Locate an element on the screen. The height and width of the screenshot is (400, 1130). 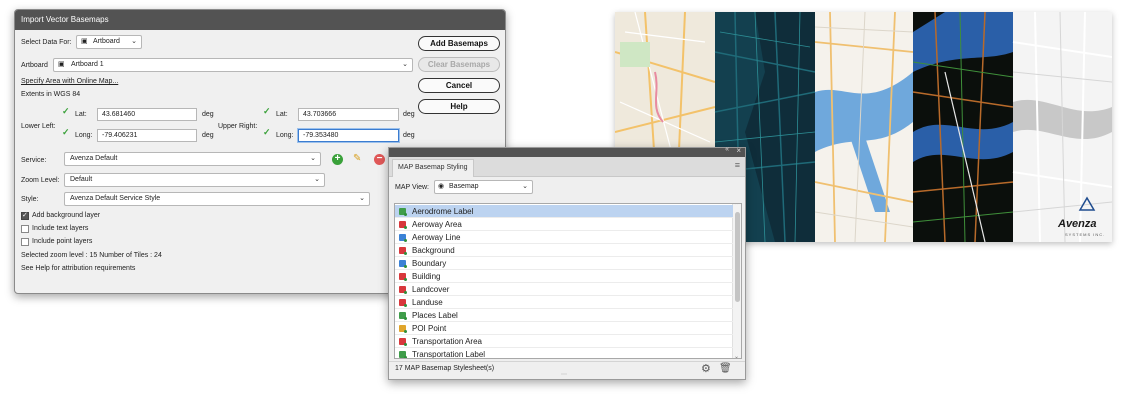
lower-left-lat-input: 43.681460 is located at coordinates (147, 114).